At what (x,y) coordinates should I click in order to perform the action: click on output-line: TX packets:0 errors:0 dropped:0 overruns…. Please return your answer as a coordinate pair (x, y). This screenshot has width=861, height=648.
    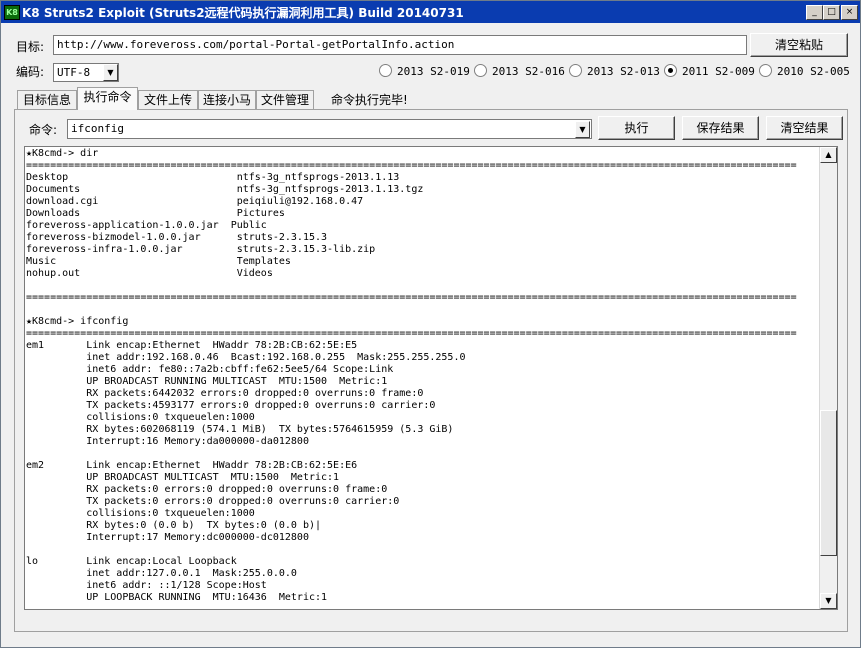
    Looking at the image, I should click on (213, 501).